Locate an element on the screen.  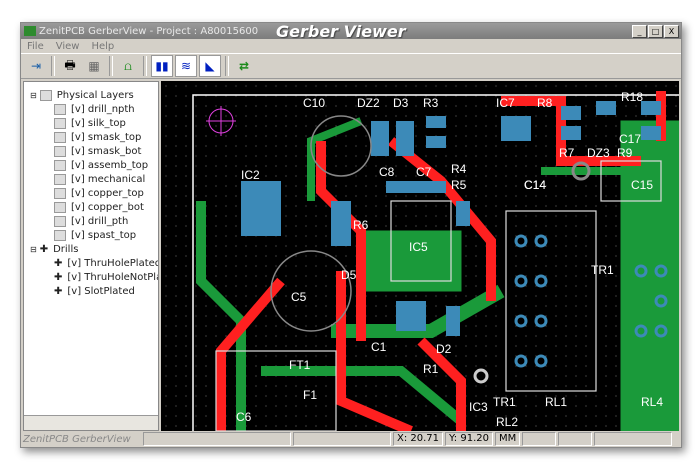
tree-physical-layers: ⊟ Physical Layers is located at coordinates (91, 95).